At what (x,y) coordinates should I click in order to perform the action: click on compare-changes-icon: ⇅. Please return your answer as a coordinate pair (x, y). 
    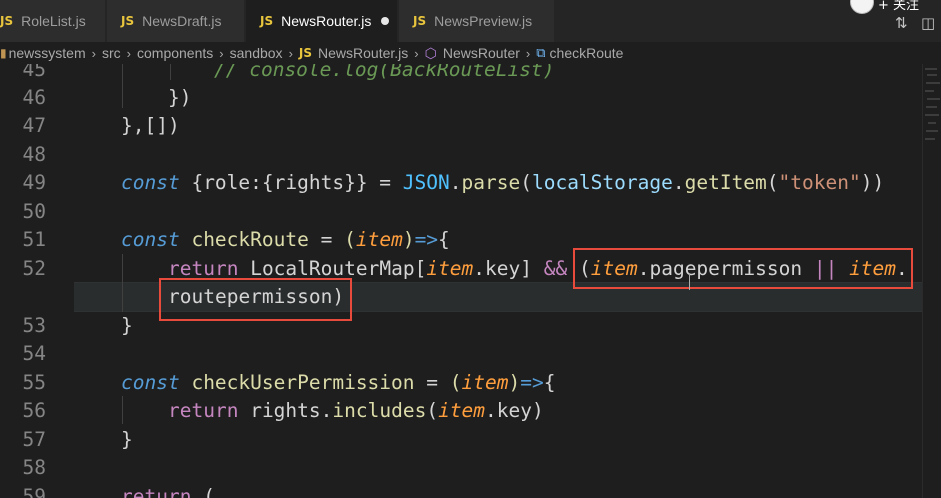
    Looking at the image, I should click on (901, 23).